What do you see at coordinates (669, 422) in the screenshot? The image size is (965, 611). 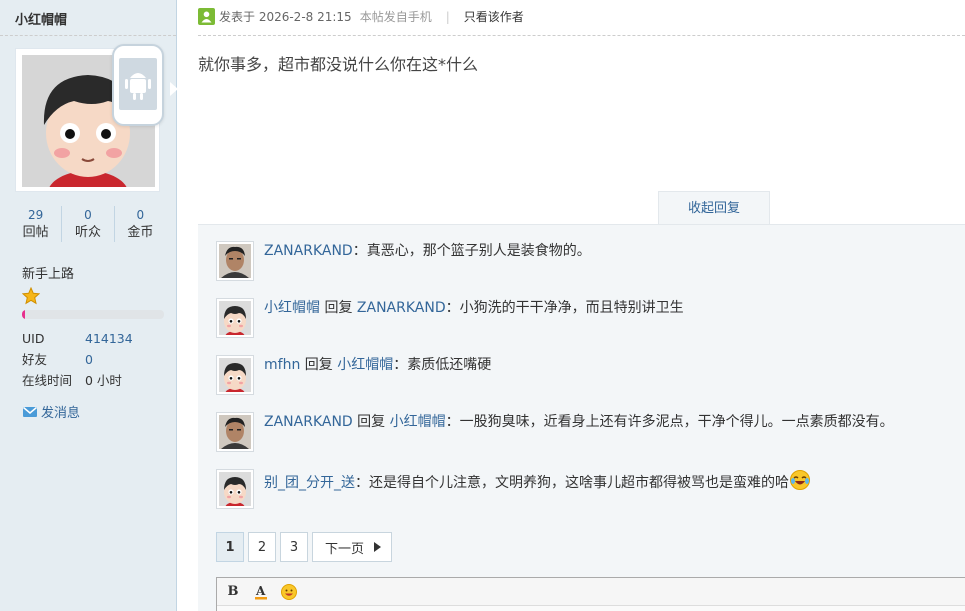 I see `reply-body: ：一股狗臭味，近看身上还有许多泥点，干净个得儿。一点素质都没有。` at bounding box center [669, 422].